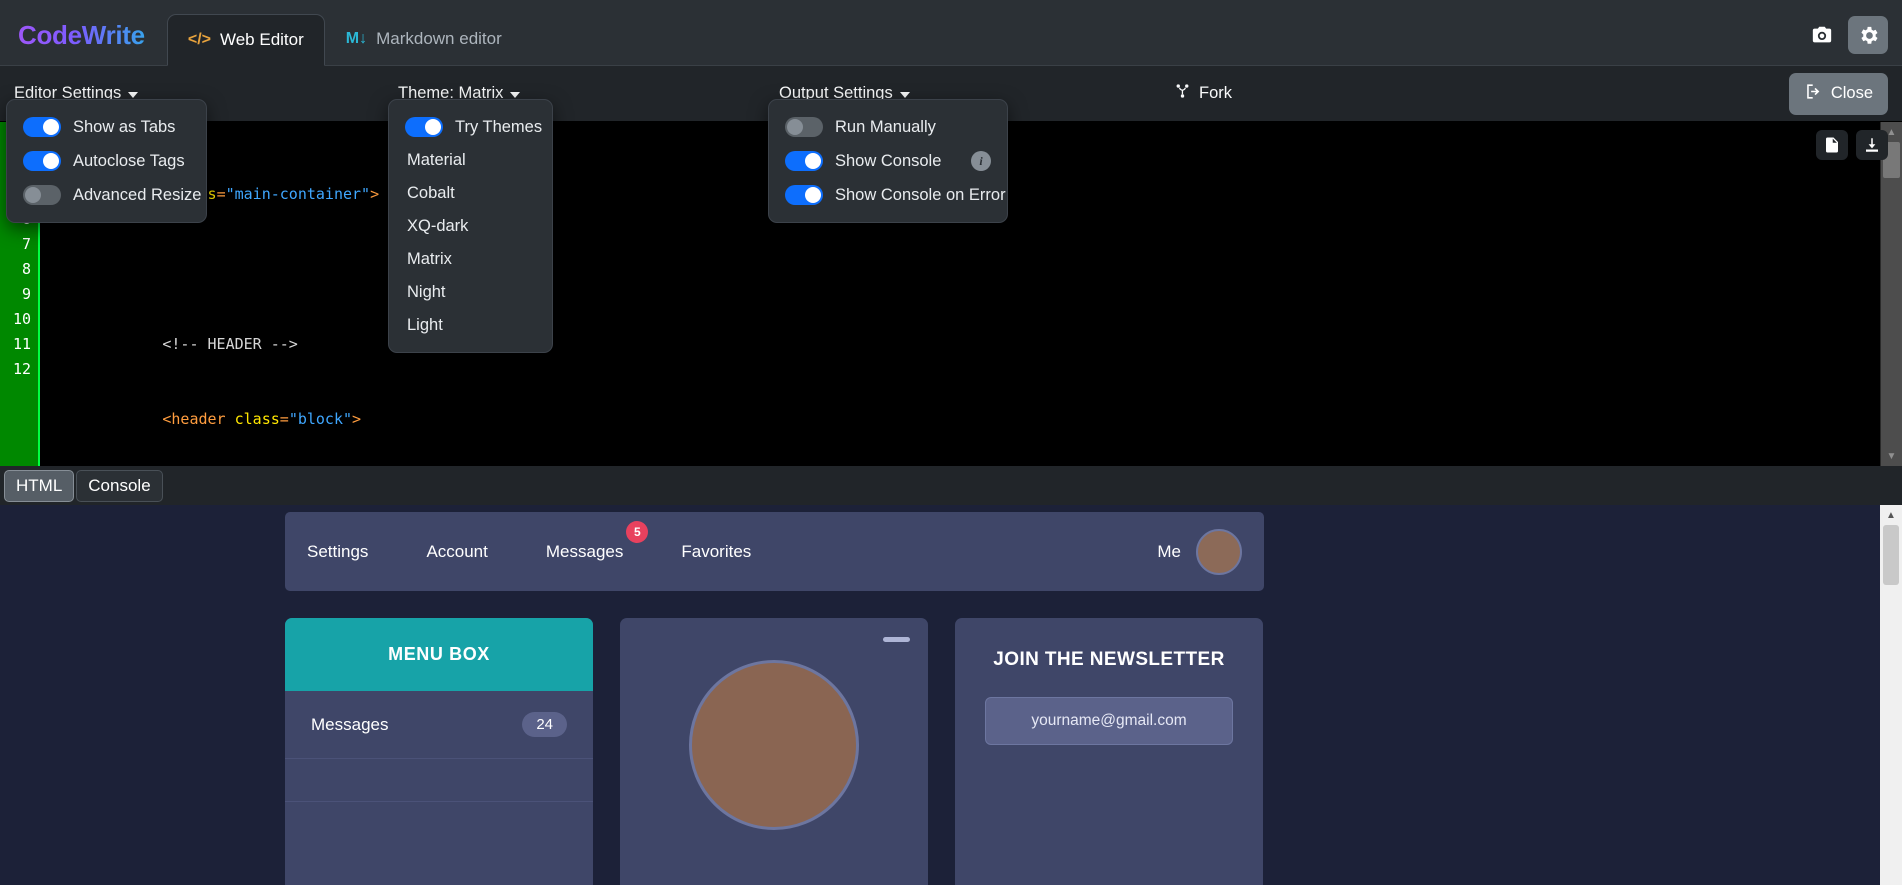 The width and height of the screenshot is (1902, 885). What do you see at coordinates (470, 259) in the screenshot?
I see `theme-option-matrix: Matrix` at bounding box center [470, 259].